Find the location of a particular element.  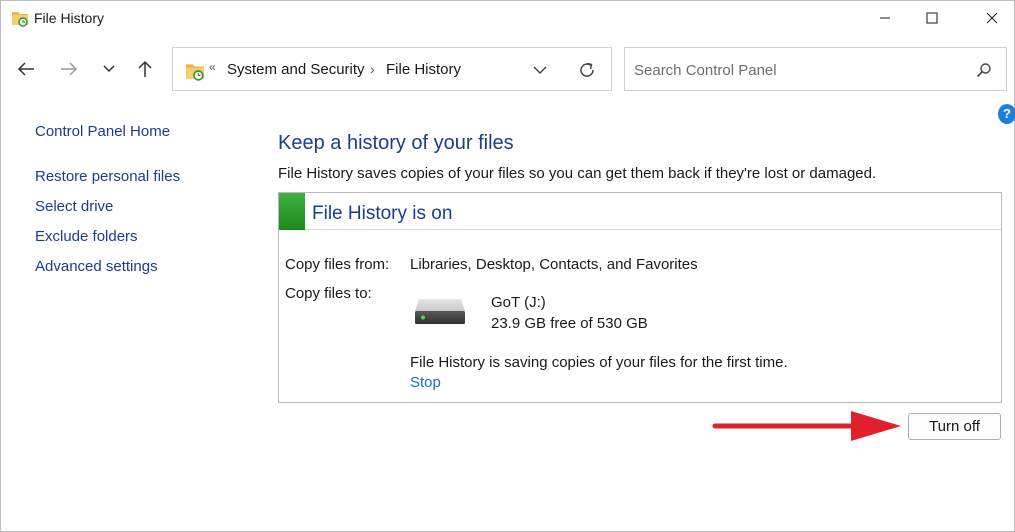

search-placeholder: Search Control Panel is located at coordinates (705, 70).